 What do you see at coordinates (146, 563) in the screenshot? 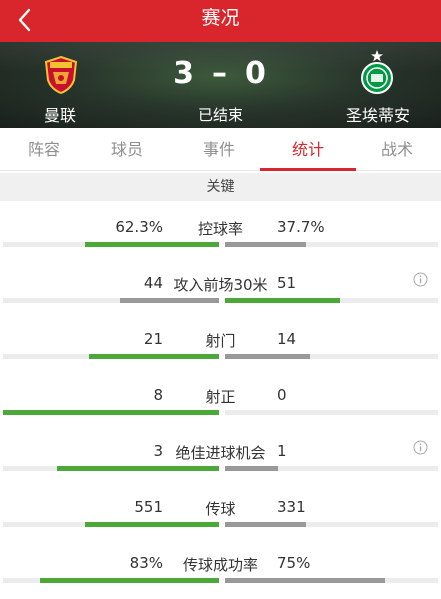
I see `home-stat-value: 83%` at bounding box center [146, 563].